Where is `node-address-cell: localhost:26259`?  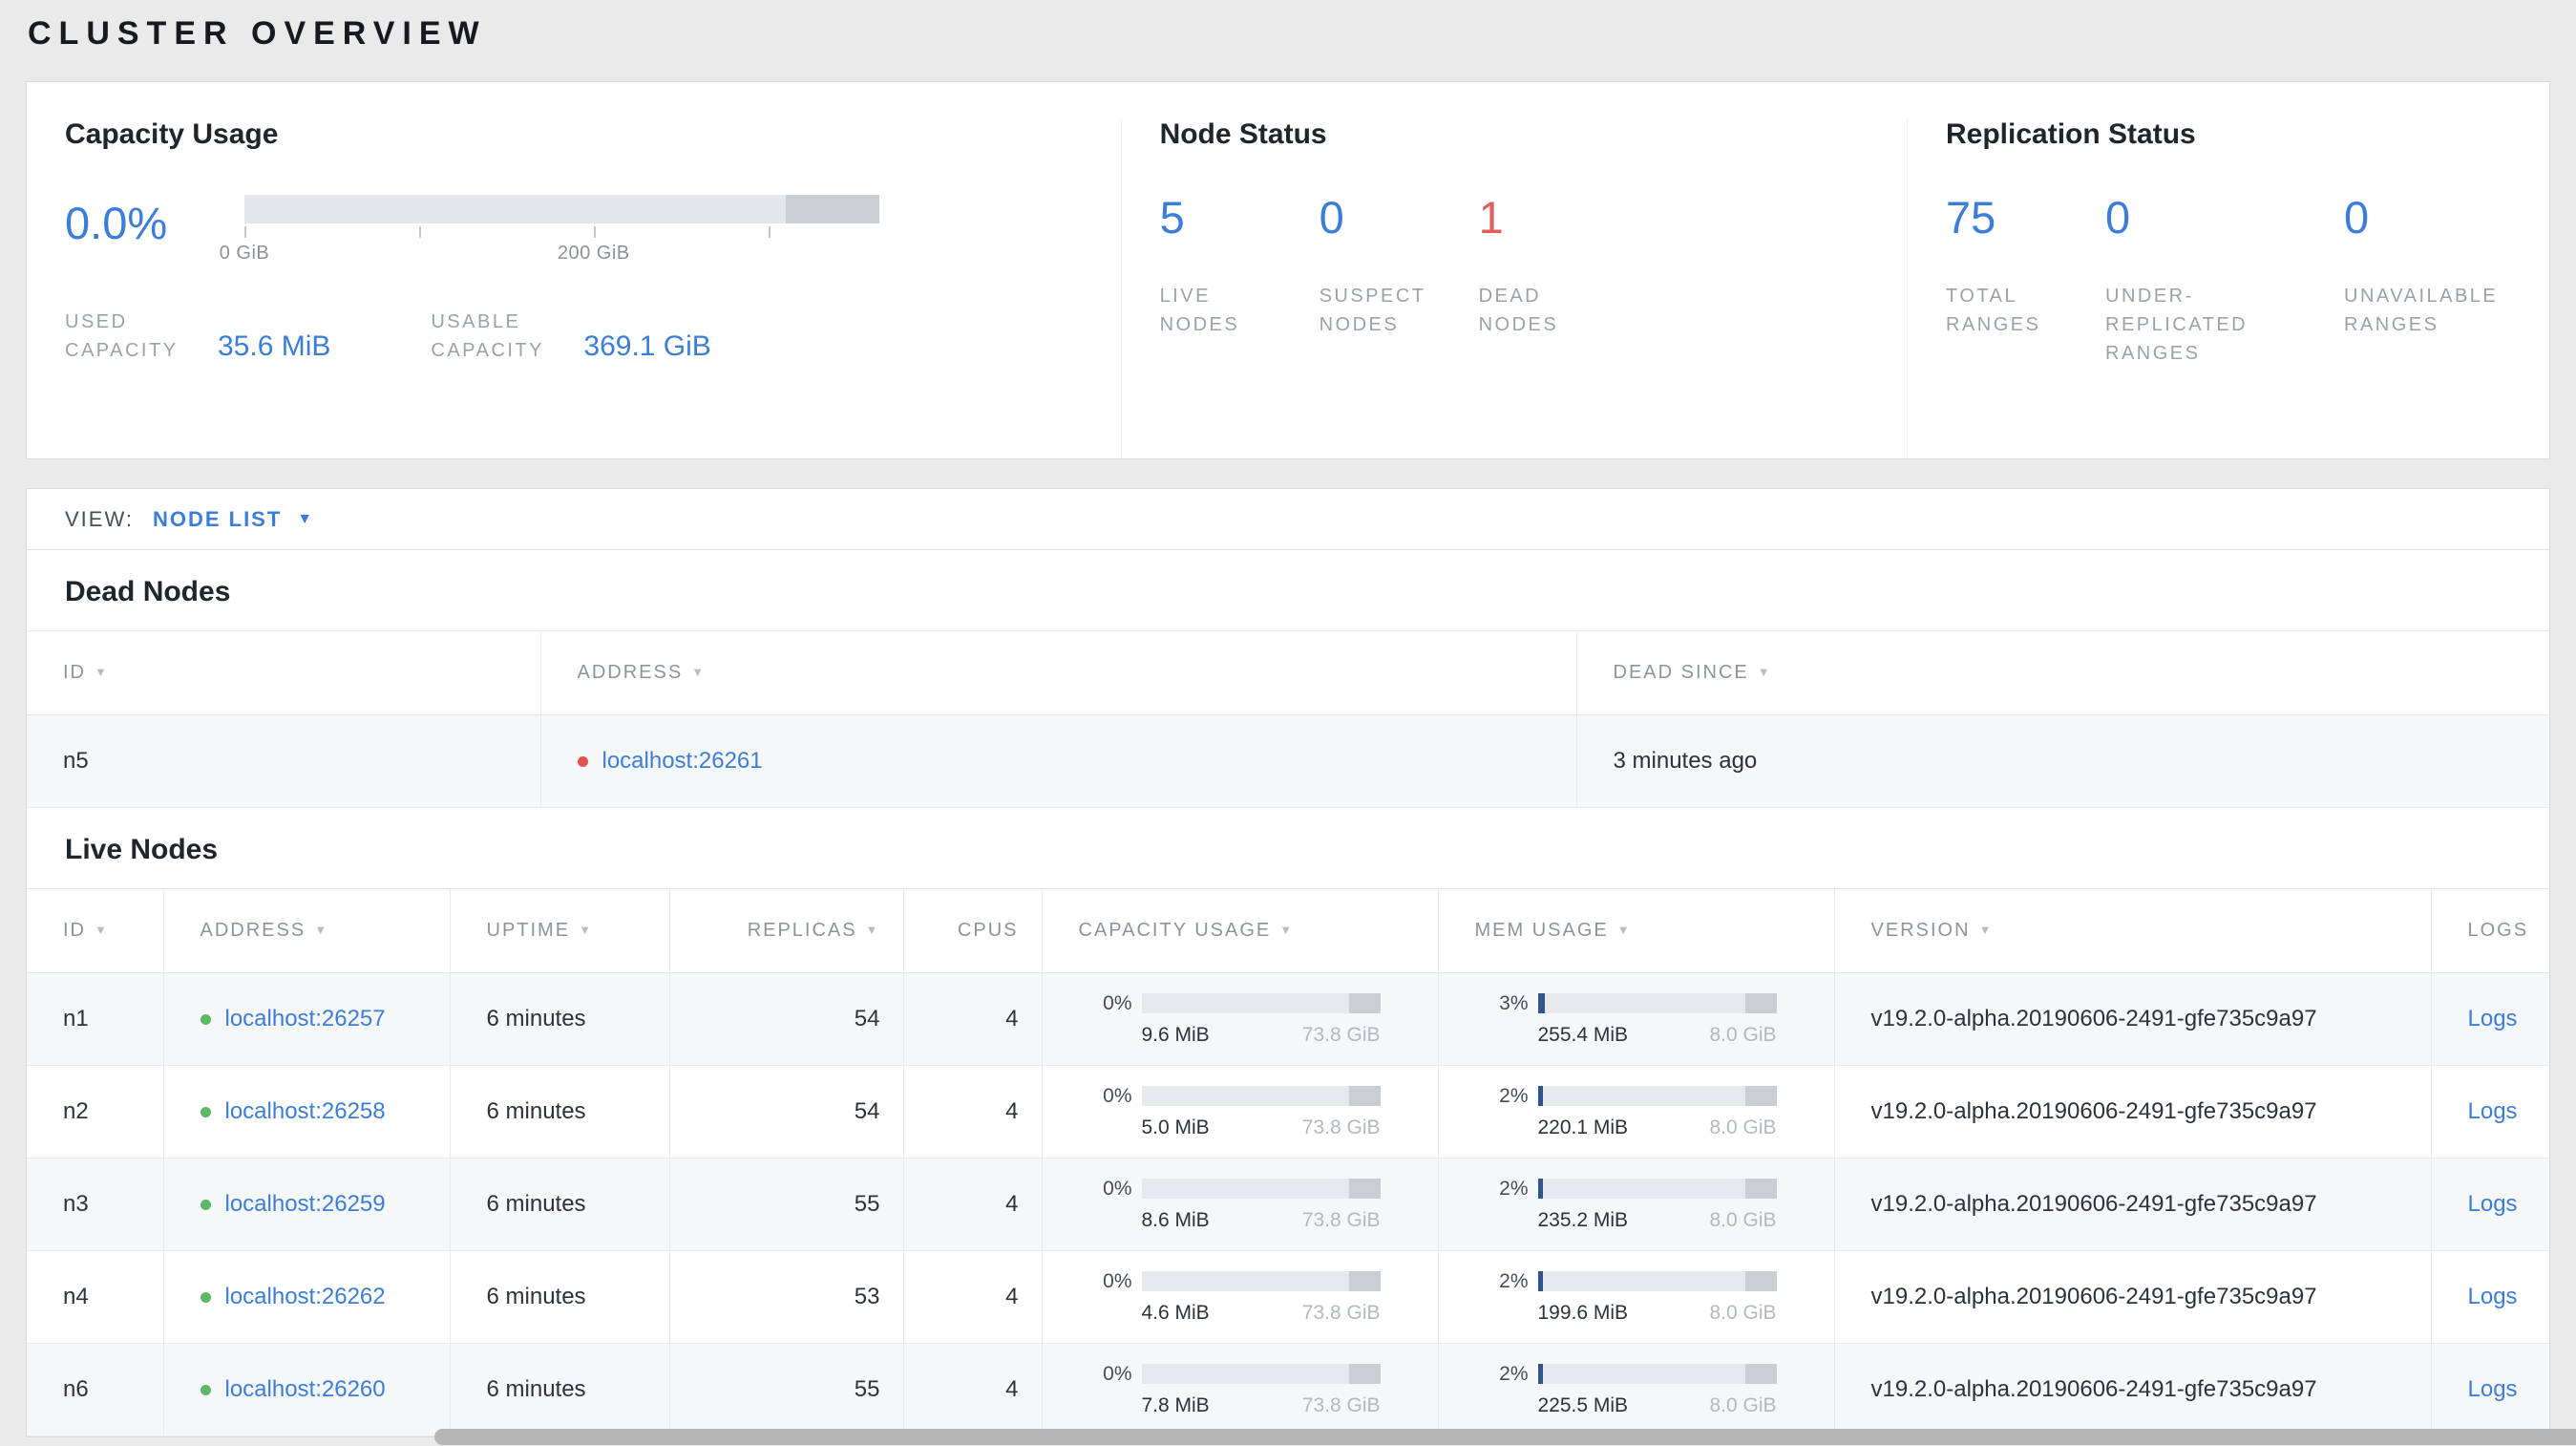
node-address-cell: localhost:26259 is located at coordinates (307, 1204).